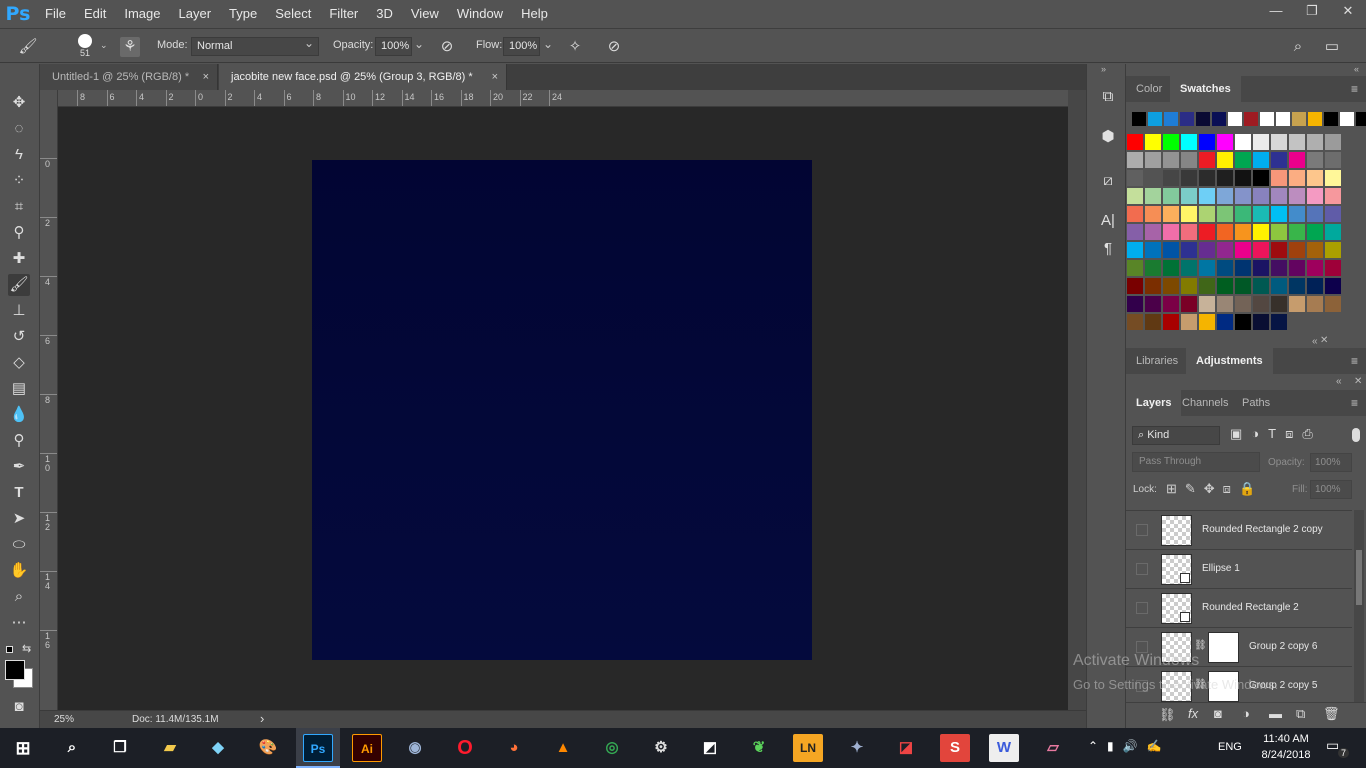 This screenshot has width=1366, height=768. Describe the element at coordinates (64, 719) in the screenshot. I see `zoom-level: 25%` at that location.